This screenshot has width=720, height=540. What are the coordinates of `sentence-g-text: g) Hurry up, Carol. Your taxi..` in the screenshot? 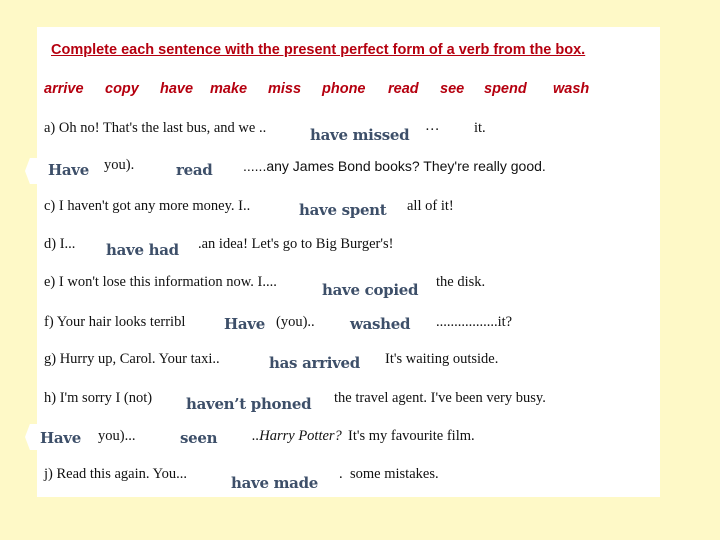 It's located at (132, 359).